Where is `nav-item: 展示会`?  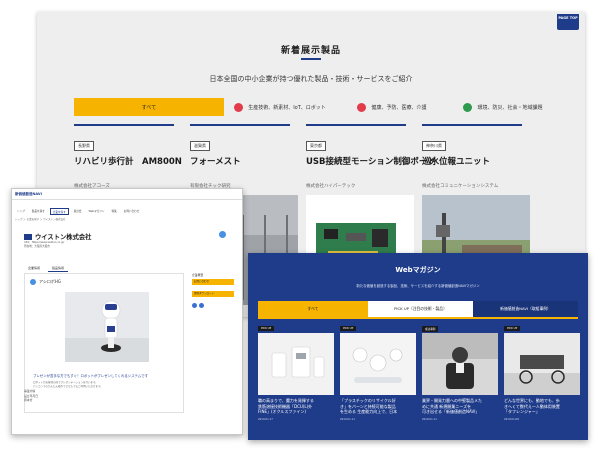
nav-item: 展示会 is located at coordinates (78, 211).